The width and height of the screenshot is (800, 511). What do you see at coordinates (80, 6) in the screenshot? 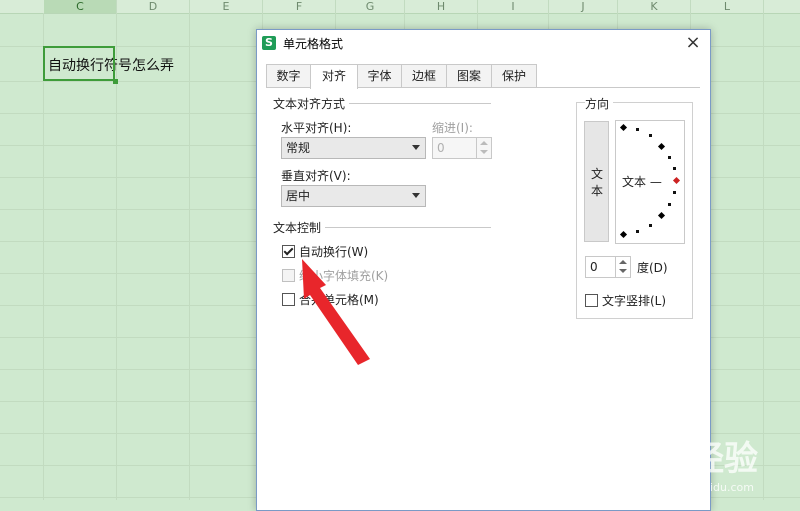
I see `column-header-c: C` at bounding box center [80, 6].